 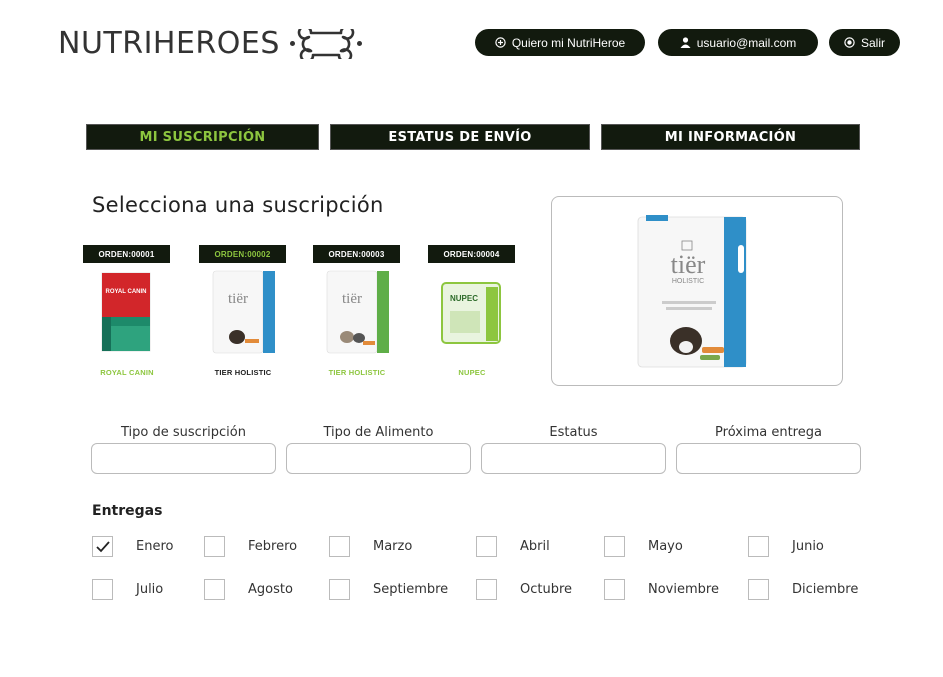 I want to click on month-septiembre: Septiembre, so click(x=388, y=589).